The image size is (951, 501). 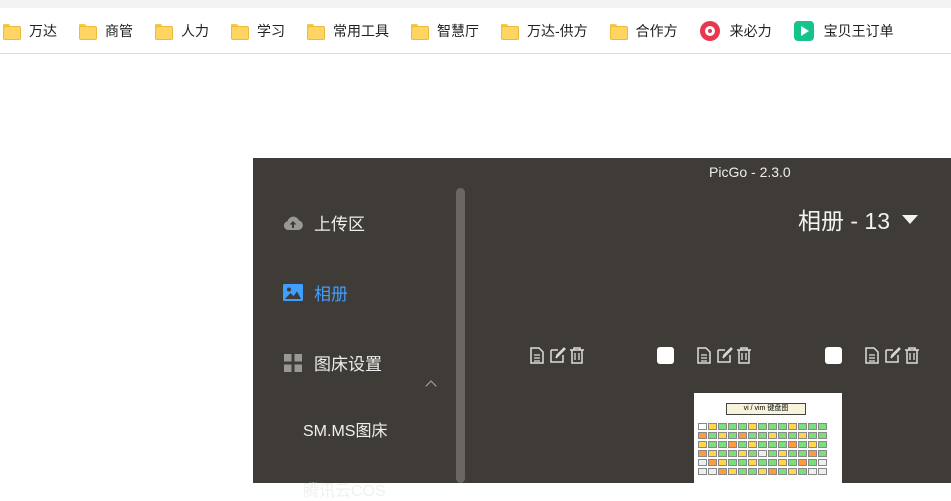 What do you see at coordinates (750, 172) in the screenshot?
I see `window-title: PicGo - 2.3.0` at bounding box center [750, 172].